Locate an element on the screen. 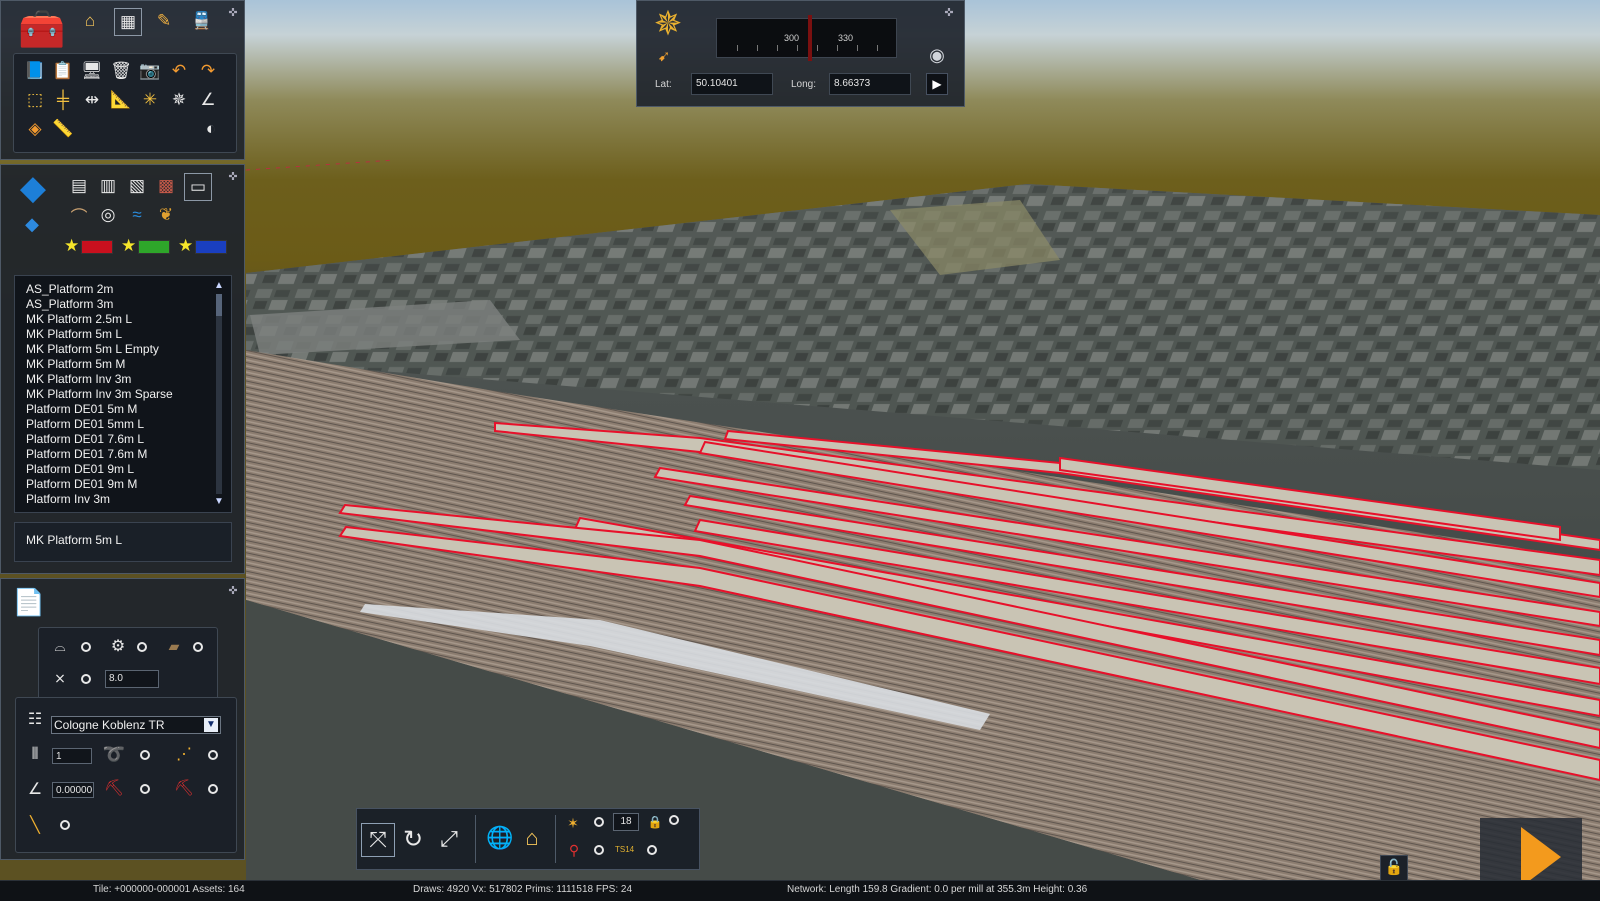 The height and width of the screenshot is (901, 1600). ts-radio is located at coordinates (652, 850).